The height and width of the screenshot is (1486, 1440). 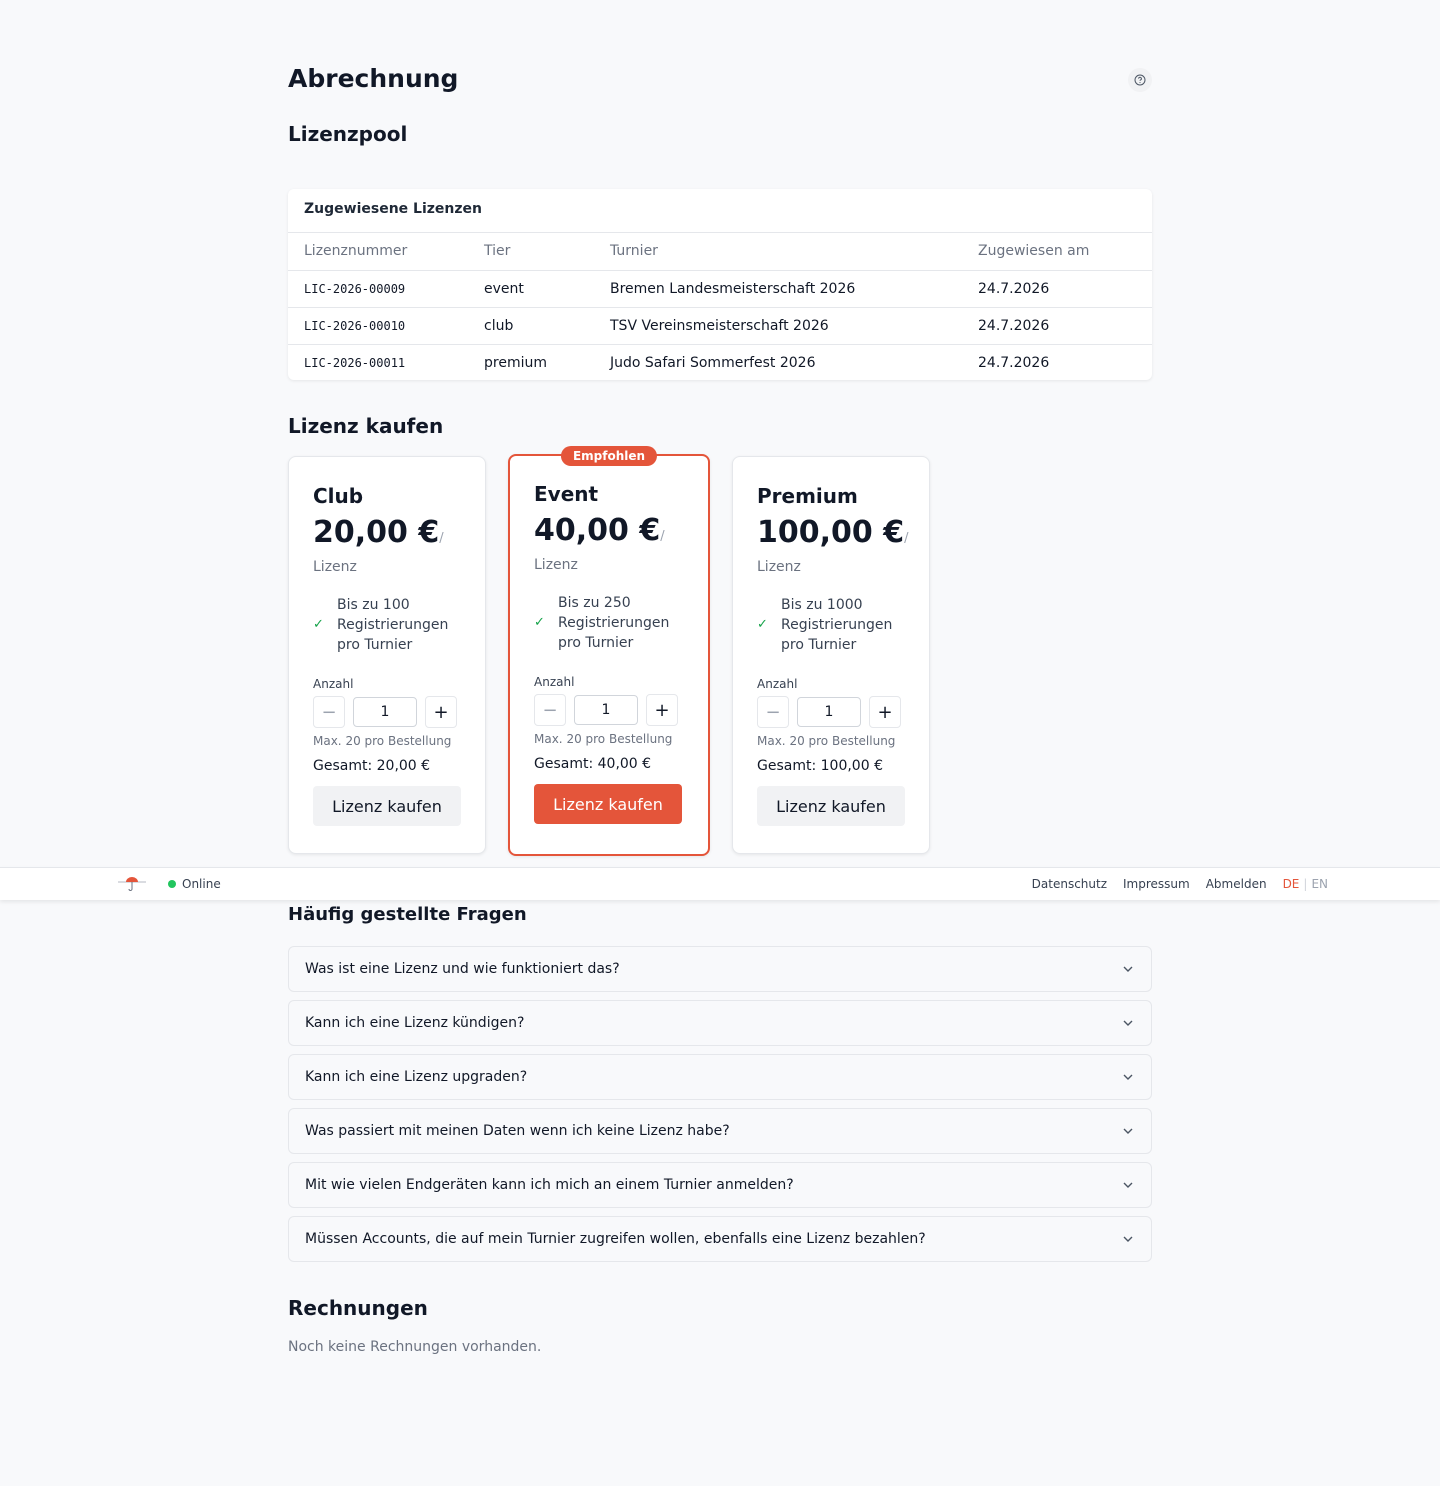 I want to click on plan-name: Premium, so click(x=807, y=496).